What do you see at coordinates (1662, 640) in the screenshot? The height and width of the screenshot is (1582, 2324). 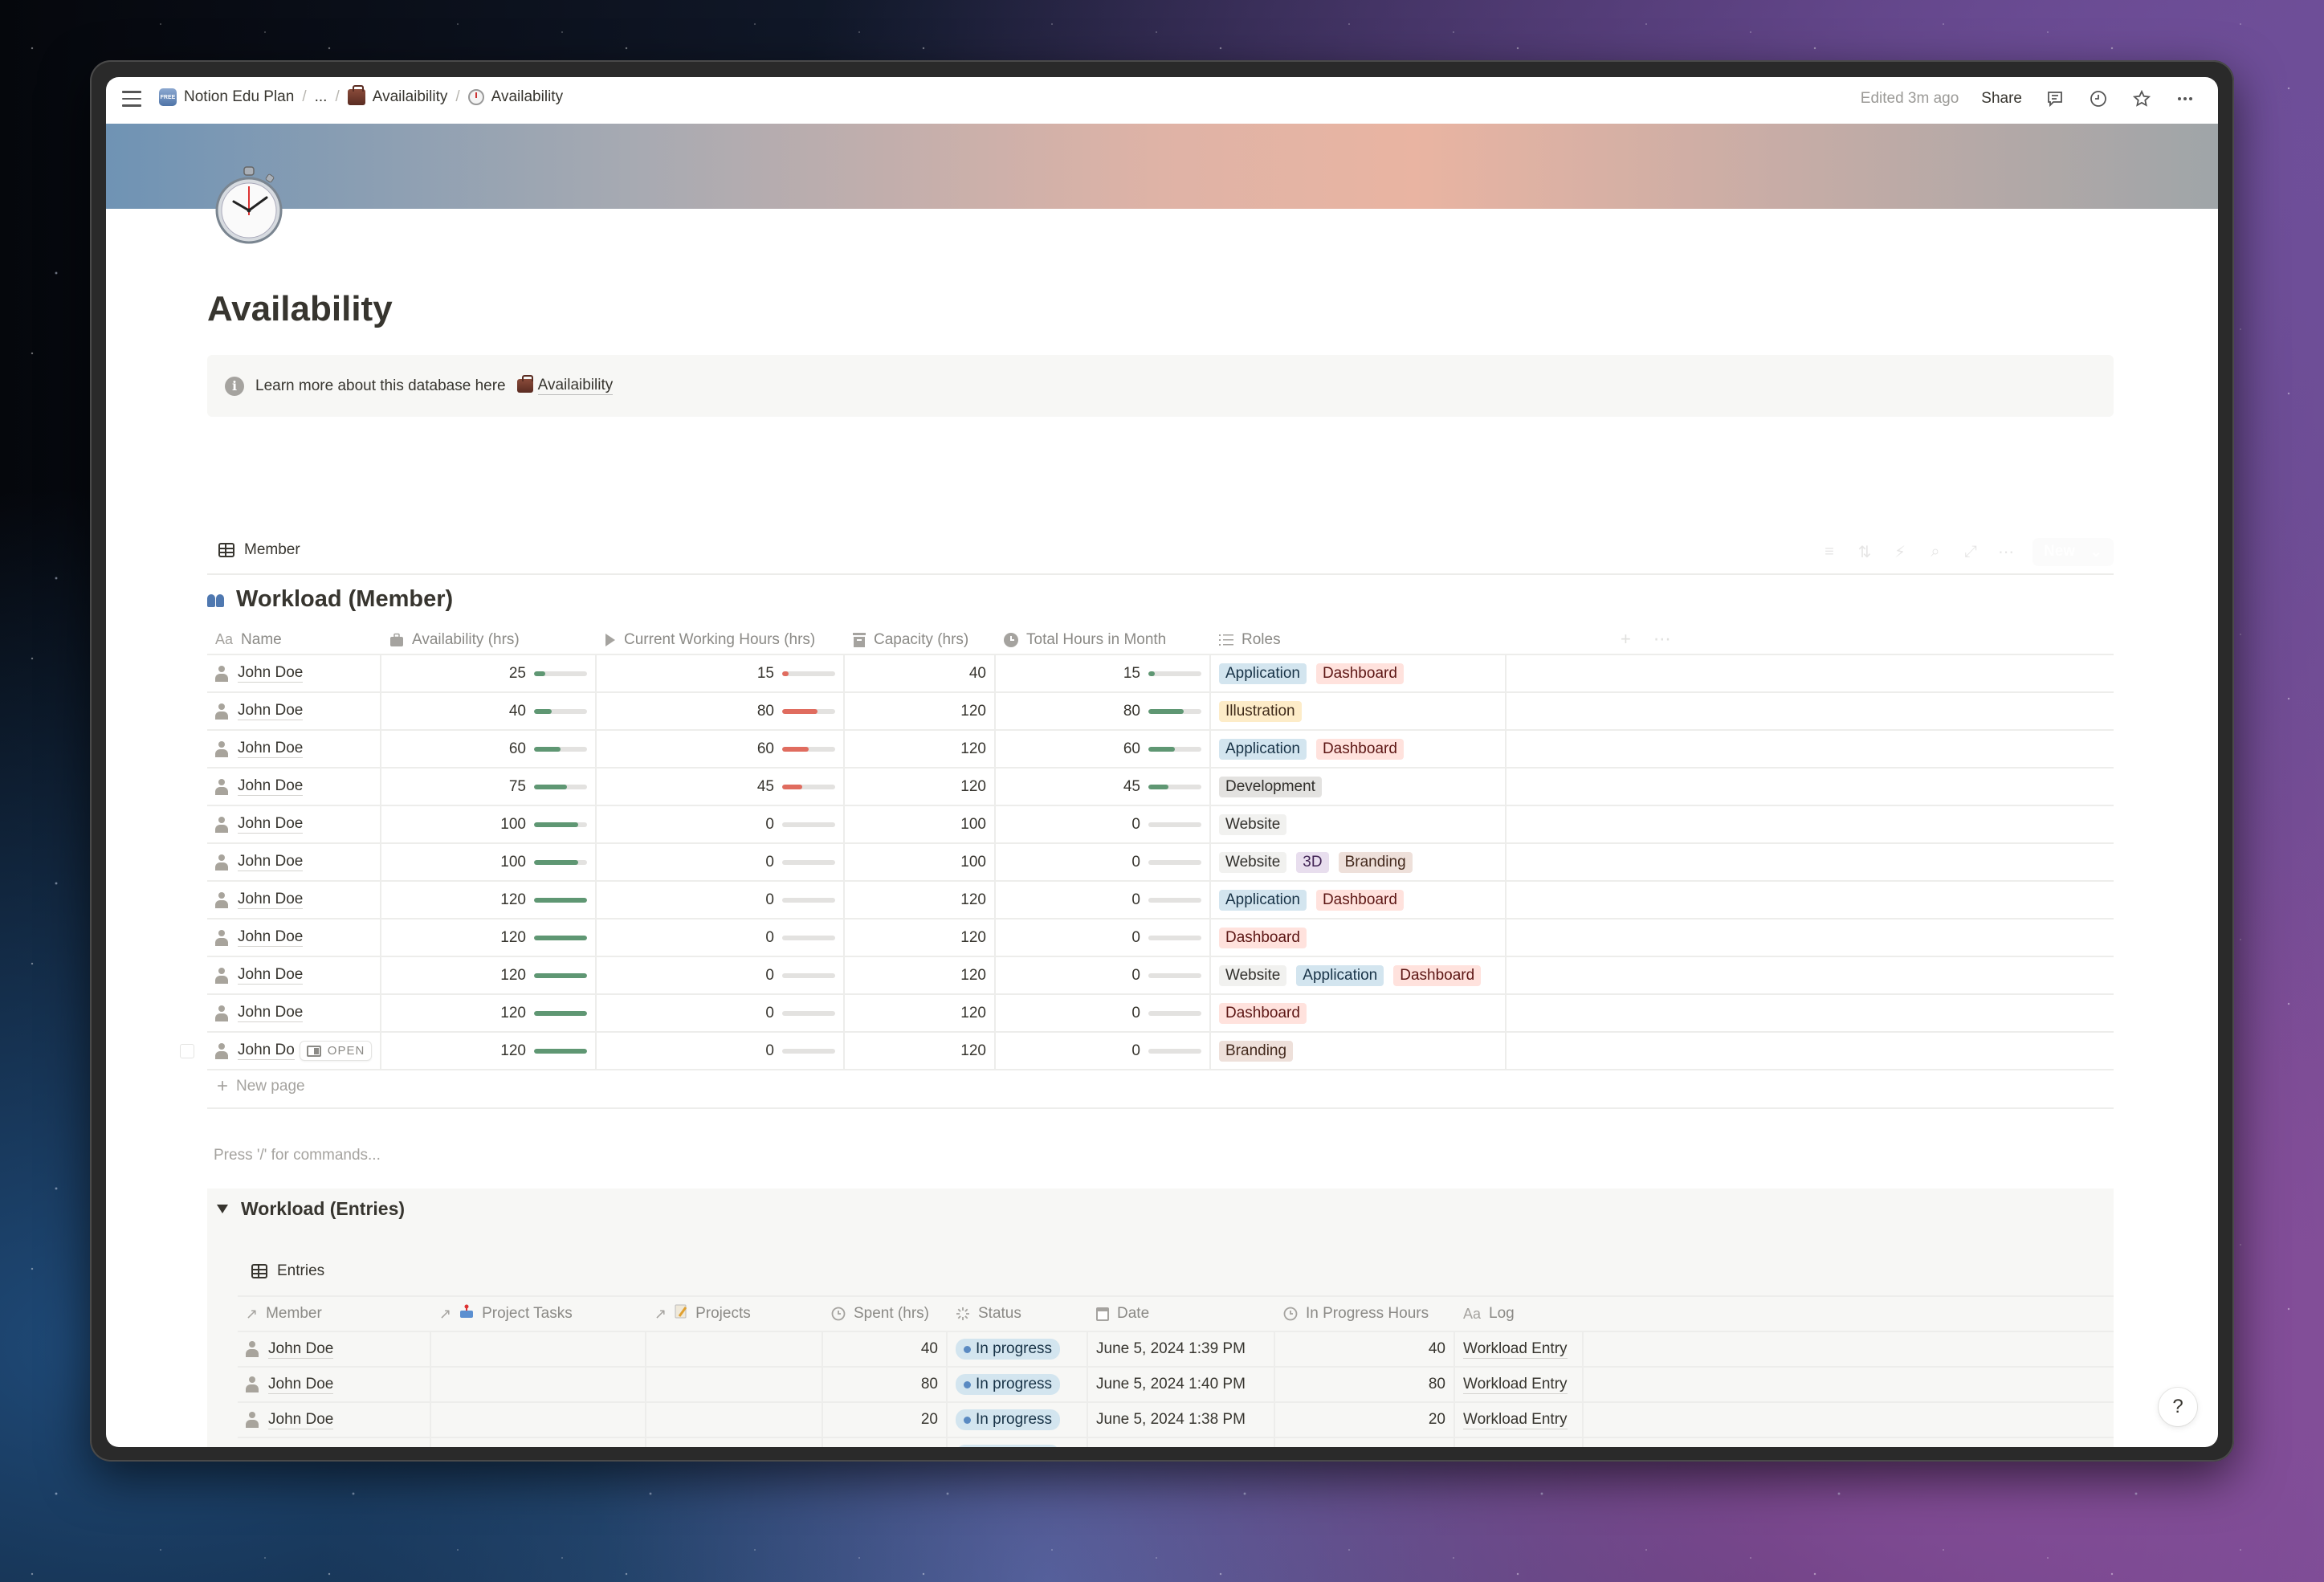 I see `more-properties-icon: ⋯` at bounding box center [1662, 640].